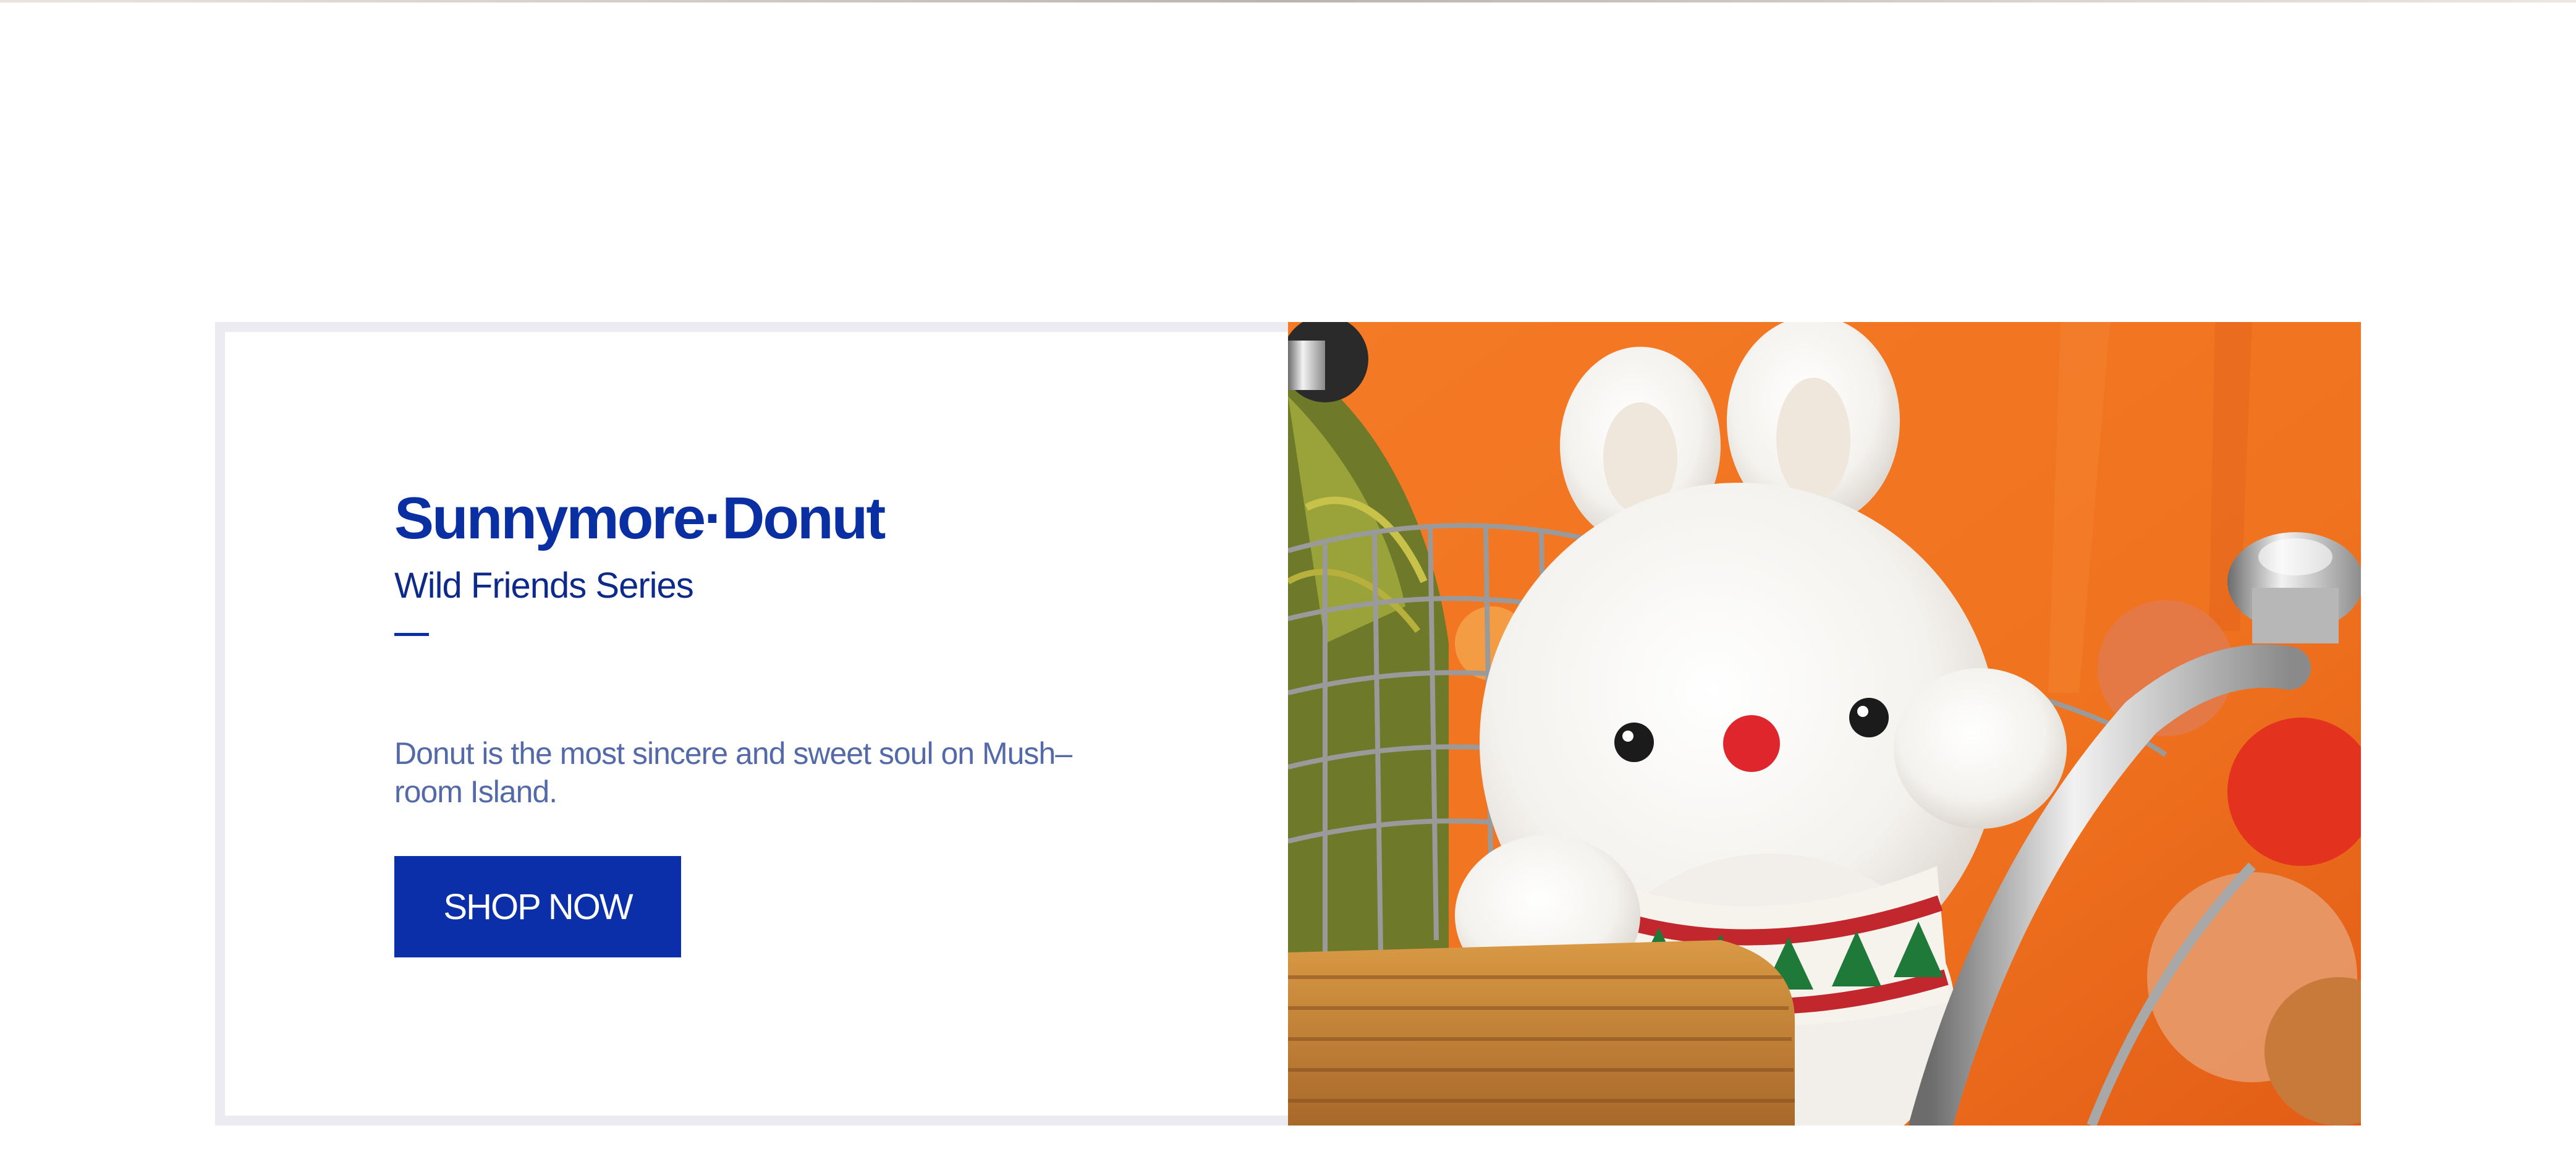 The image size is (2576, 1149). What do you see at coordinates (544, 586) in the screenshot?
I see `series-subtitle: Wild Friends Series` at bounding box center [544, 586].